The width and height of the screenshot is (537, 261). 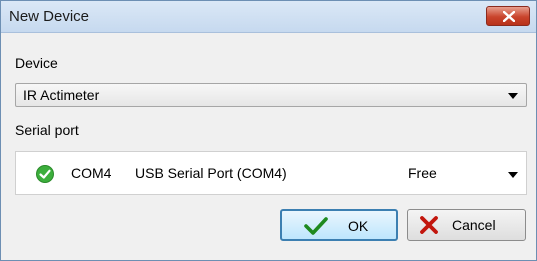 I want to click on cancel-button: Cancel, so click(x=466, y=225).